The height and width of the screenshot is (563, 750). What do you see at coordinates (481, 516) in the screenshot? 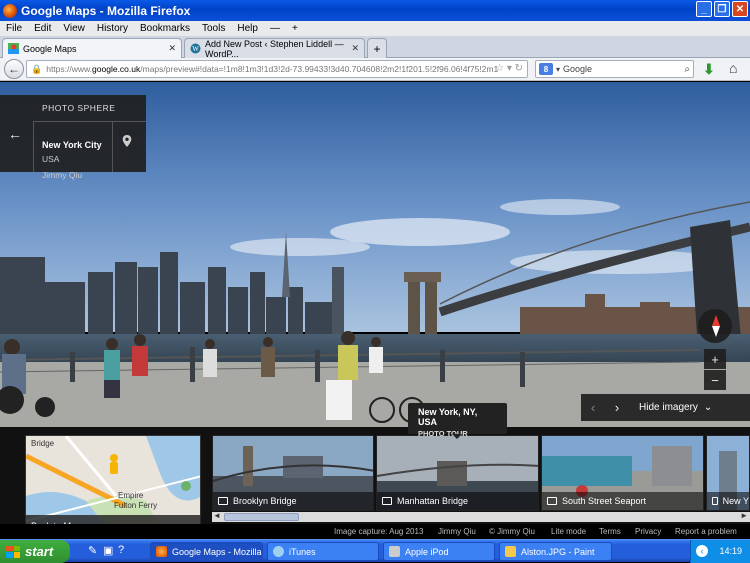
I see `filmstrip-scrollbar: ◄ ►` at bounding box center [481, 516].